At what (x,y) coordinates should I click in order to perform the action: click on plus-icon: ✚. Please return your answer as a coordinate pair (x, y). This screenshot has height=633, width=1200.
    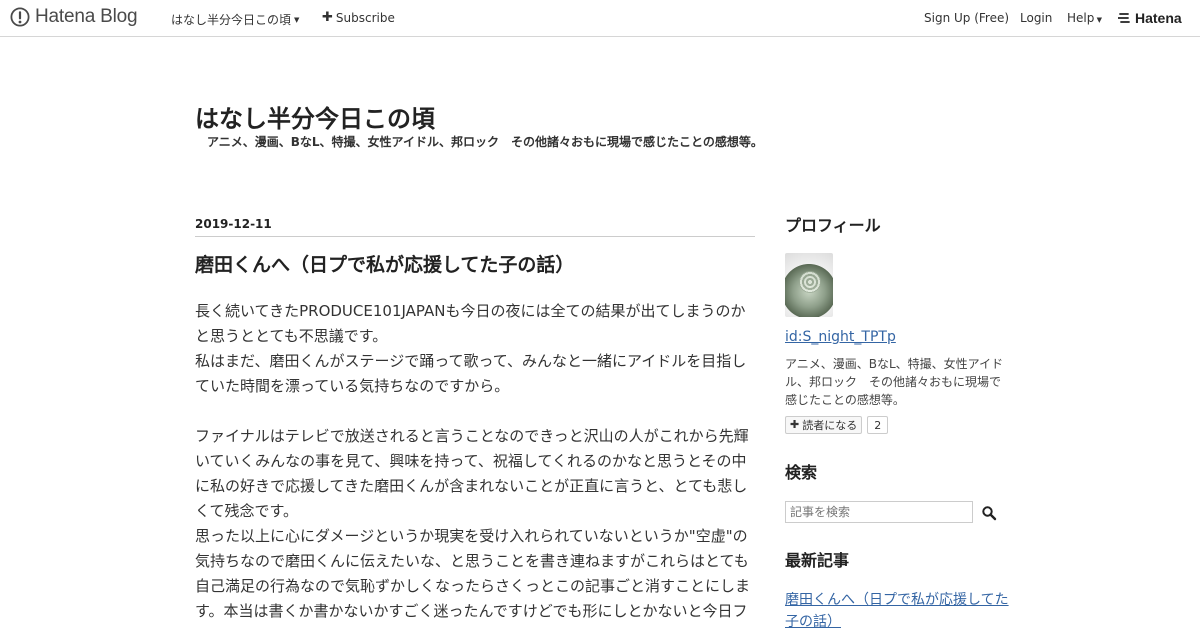
    Looking at the image, I should click on (795, 424).